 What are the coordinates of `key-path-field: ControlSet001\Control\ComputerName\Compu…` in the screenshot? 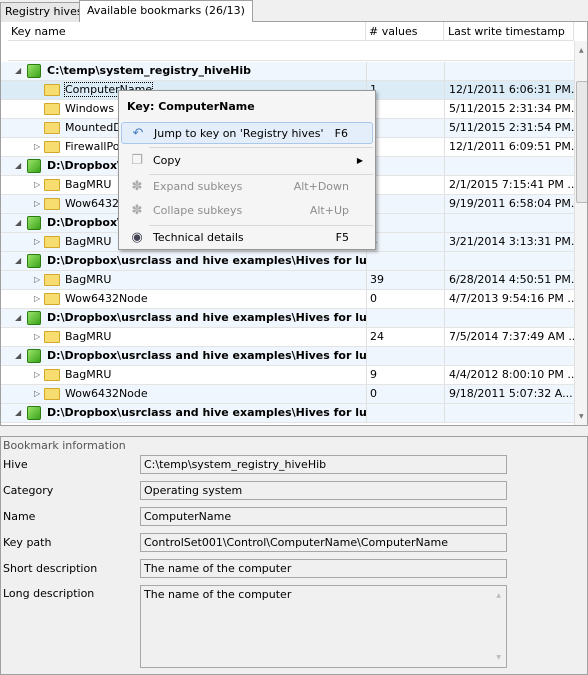 It's located at (323, 542).